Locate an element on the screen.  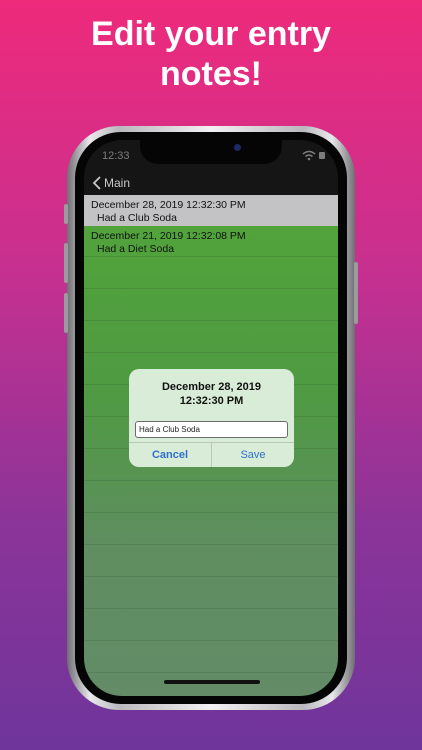
headline-line-2: notes! is located at coordinates (211, 74).